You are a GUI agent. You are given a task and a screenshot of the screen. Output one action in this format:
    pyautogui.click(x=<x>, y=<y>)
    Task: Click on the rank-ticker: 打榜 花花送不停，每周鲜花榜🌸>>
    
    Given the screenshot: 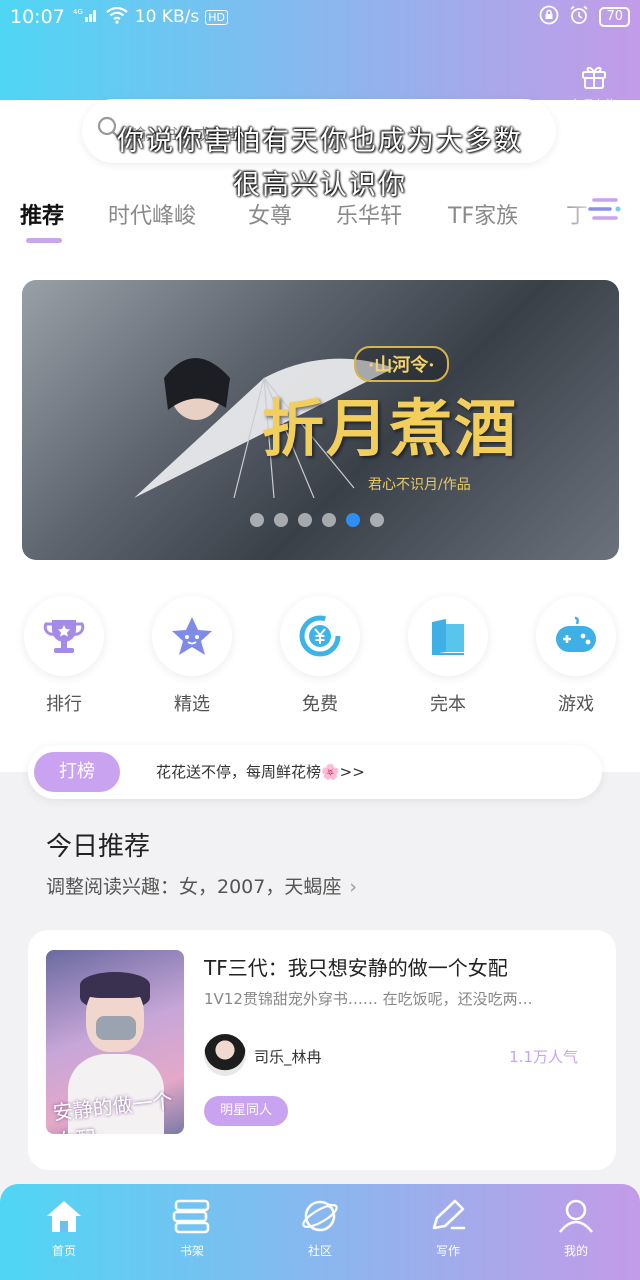 What is the action you would take?
    pyautogui.click(x=315, y=772)
    